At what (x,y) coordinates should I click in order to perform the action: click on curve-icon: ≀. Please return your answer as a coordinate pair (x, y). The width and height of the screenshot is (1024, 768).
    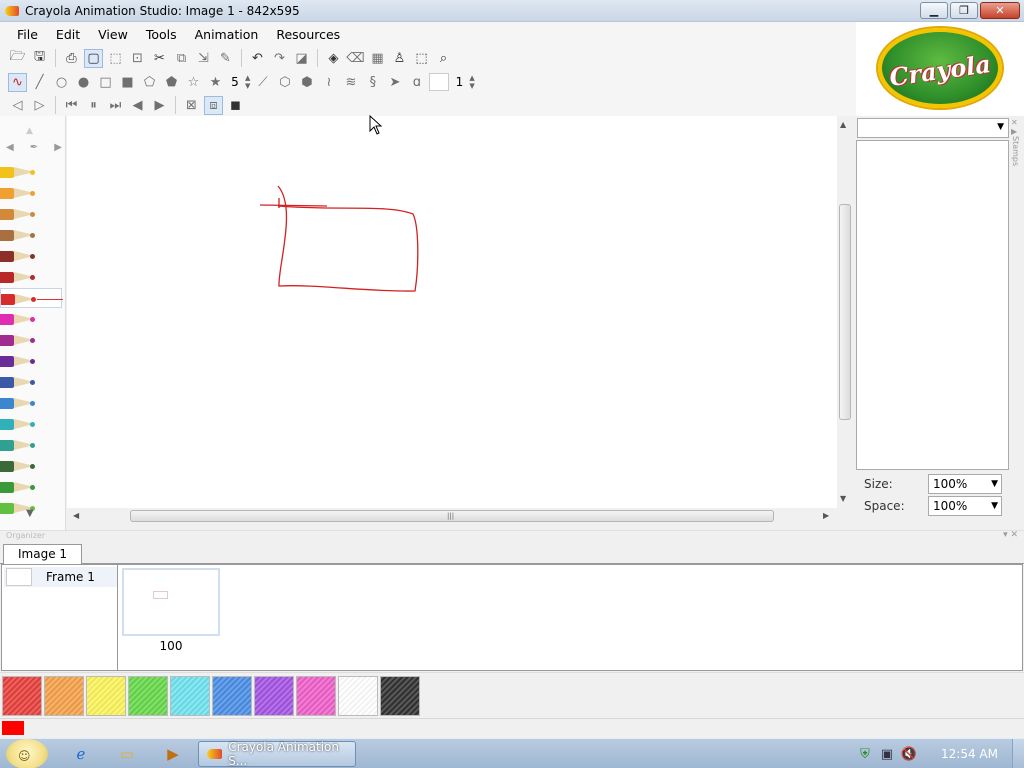
    Looking at the image, I should click on (328, 82).